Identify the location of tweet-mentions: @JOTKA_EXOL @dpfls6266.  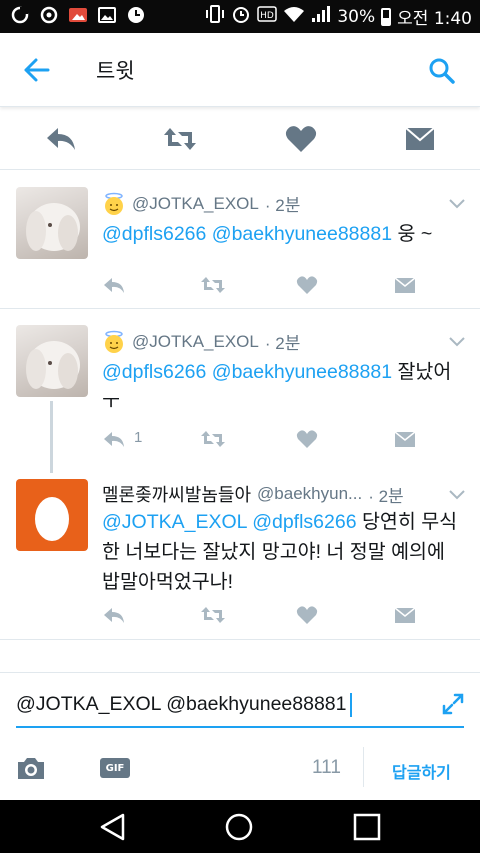
(229, 522).